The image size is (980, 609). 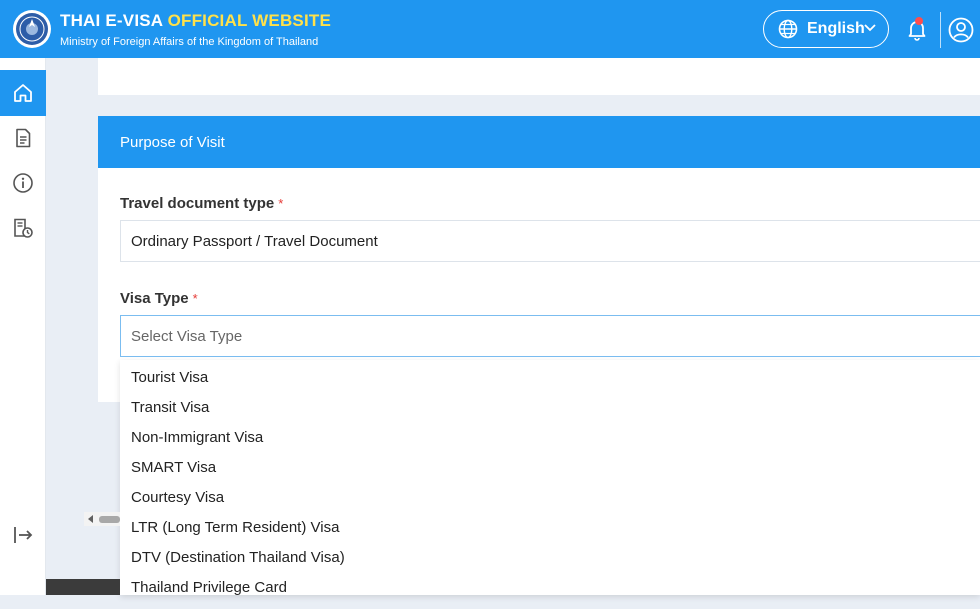 What do you see at coordinates (197, 444) in the screenshot?
I see `visa-option-non-immigrant: Non-Immigrant Visa` at bounding box center [197, 444].